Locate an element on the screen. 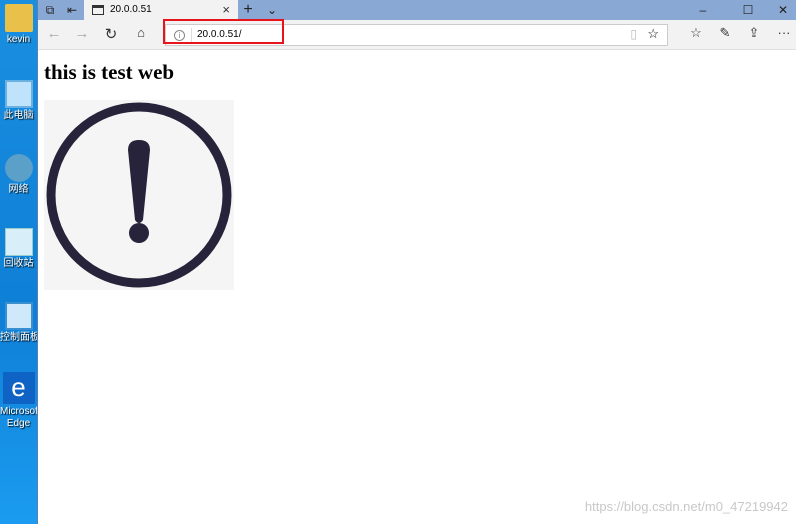 The height and width of the screenshot is (524, 796). minimize-icon: – is located at coordinates (703, 10).